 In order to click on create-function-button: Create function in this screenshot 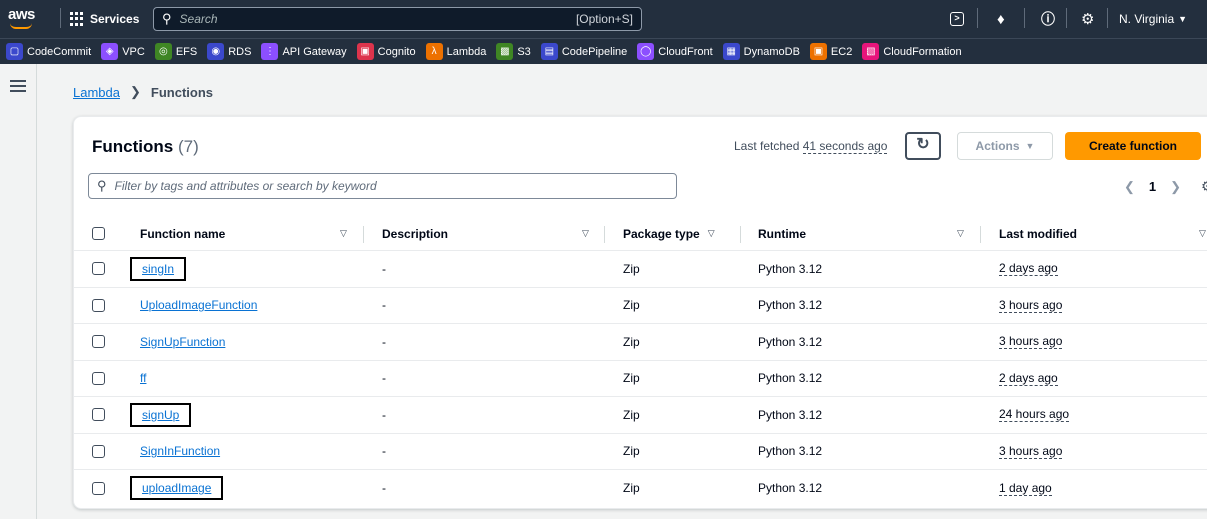, I will do `click(1133, 146)`.